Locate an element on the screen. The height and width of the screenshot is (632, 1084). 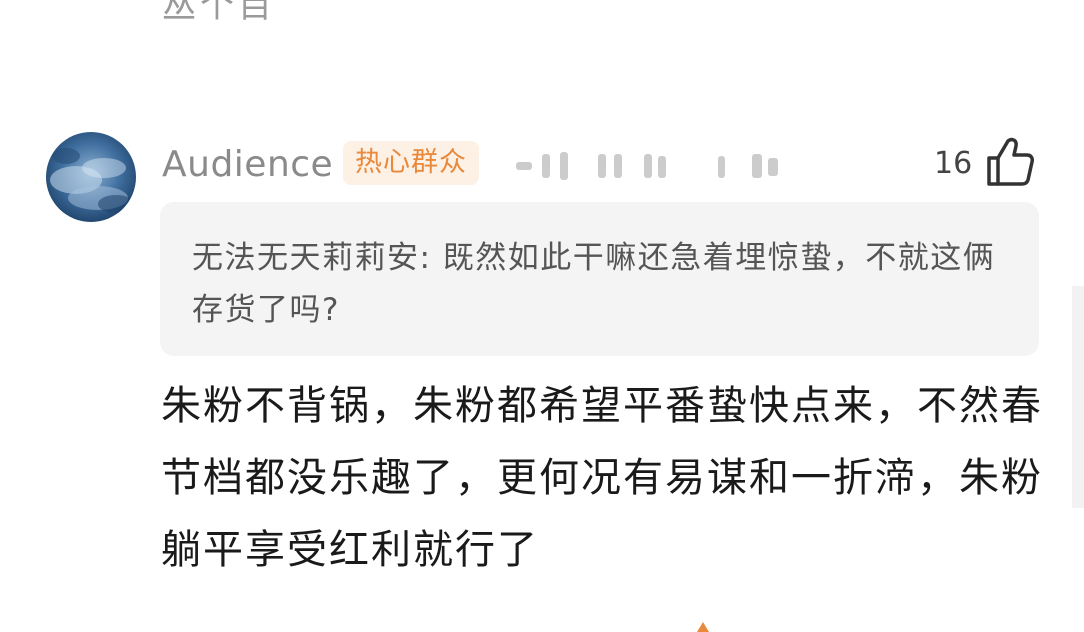
scrollbar-track is located at coordinates (1078, 397).